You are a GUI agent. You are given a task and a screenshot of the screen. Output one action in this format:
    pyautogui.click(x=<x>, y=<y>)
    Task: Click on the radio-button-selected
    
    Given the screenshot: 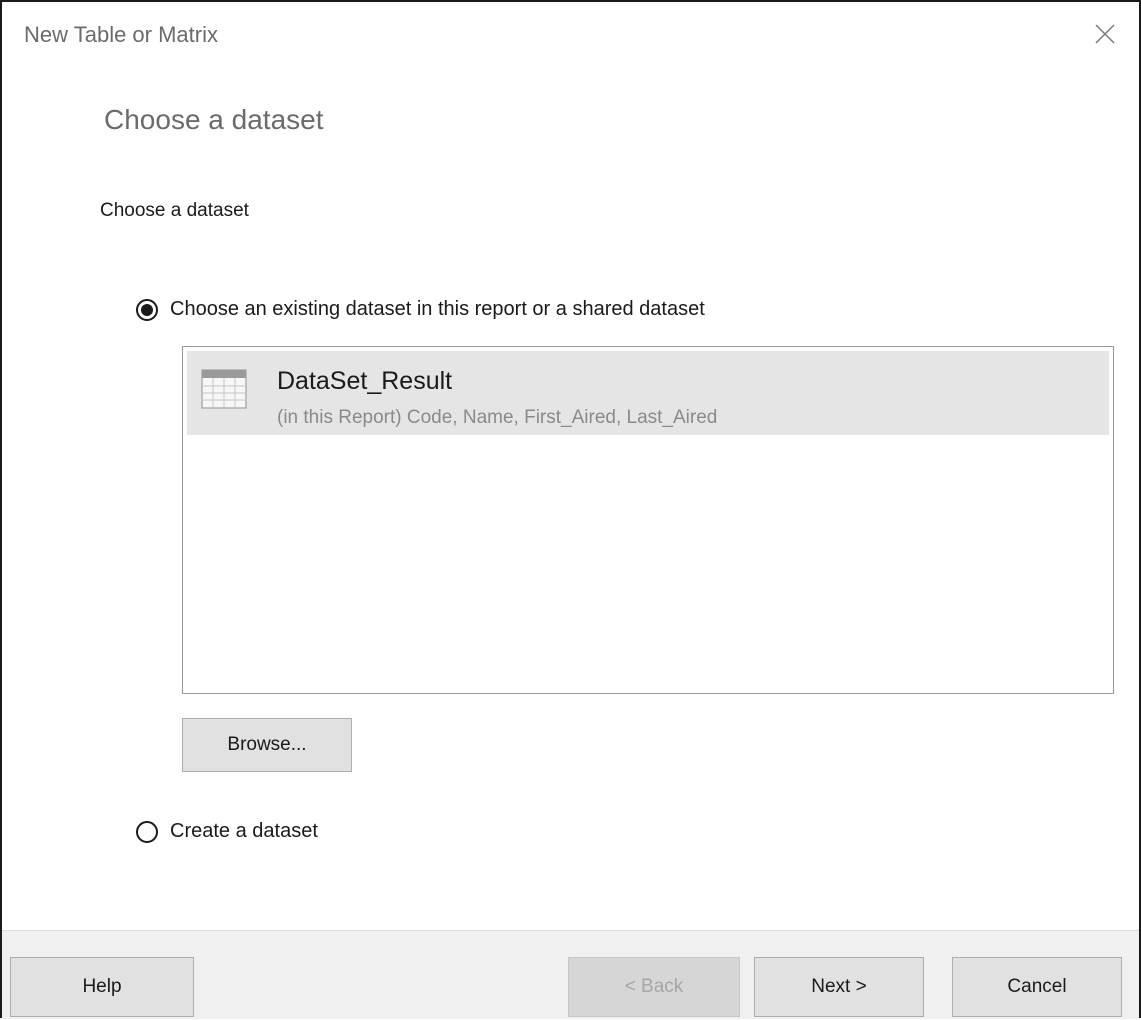 What is the action you would take?
    pyautogui.click(x=147, y=309)
    